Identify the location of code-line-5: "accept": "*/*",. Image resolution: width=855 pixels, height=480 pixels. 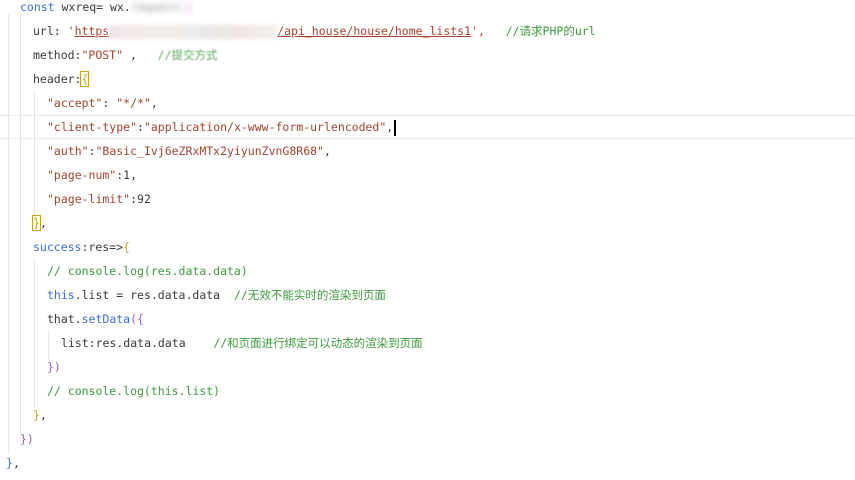
(102, 103).